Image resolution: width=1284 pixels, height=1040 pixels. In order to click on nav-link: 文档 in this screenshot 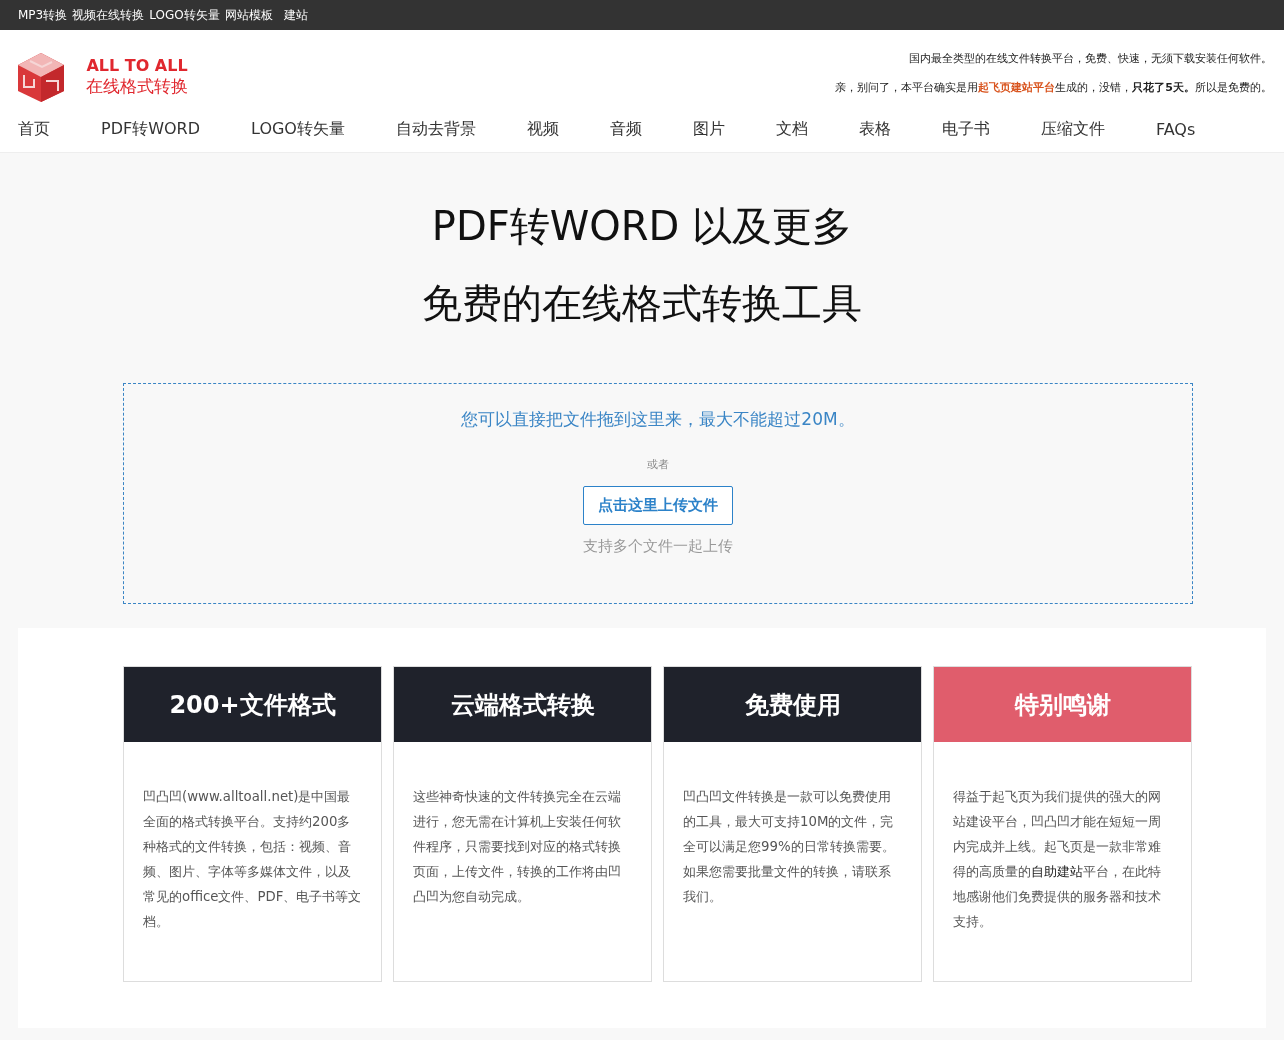, I will do `click(791, 129)`.